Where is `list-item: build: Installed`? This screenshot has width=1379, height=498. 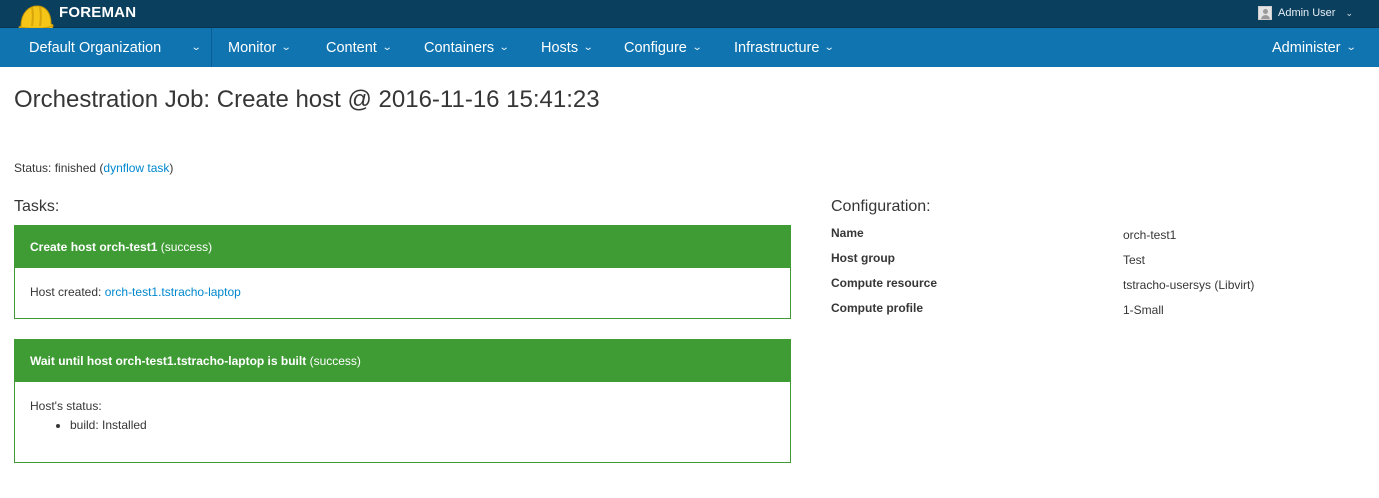
list-item: build: Installed is located at coordinates (422, 425).